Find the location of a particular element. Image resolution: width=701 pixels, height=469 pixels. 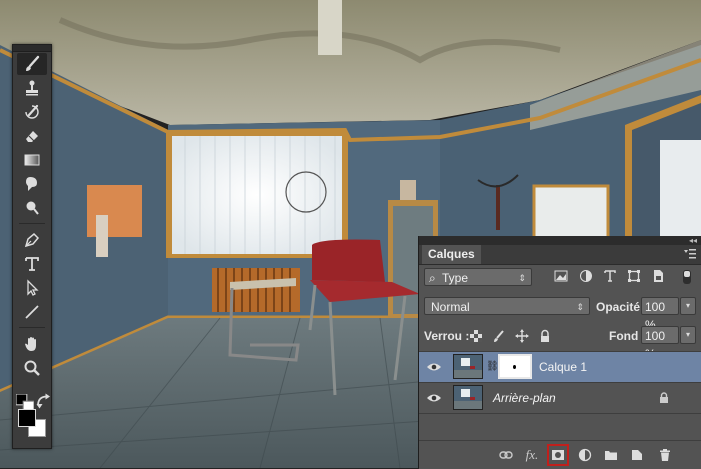

layers-list: ⛓ Calque 1 Arrière-plan is located at coordinates (560, 395).